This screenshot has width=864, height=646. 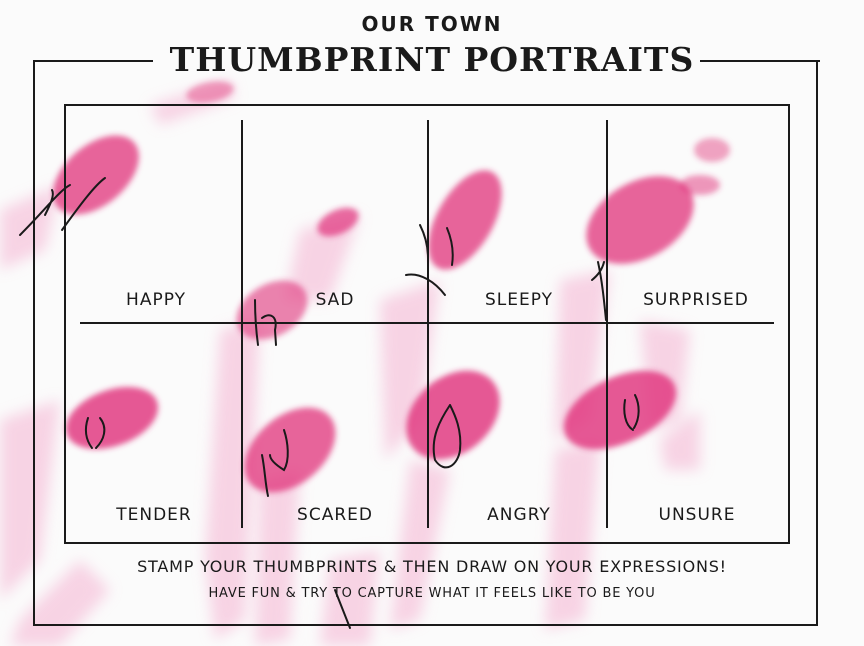 I want to click on cell-label-sad: SAD, so click(x=335, y=300).